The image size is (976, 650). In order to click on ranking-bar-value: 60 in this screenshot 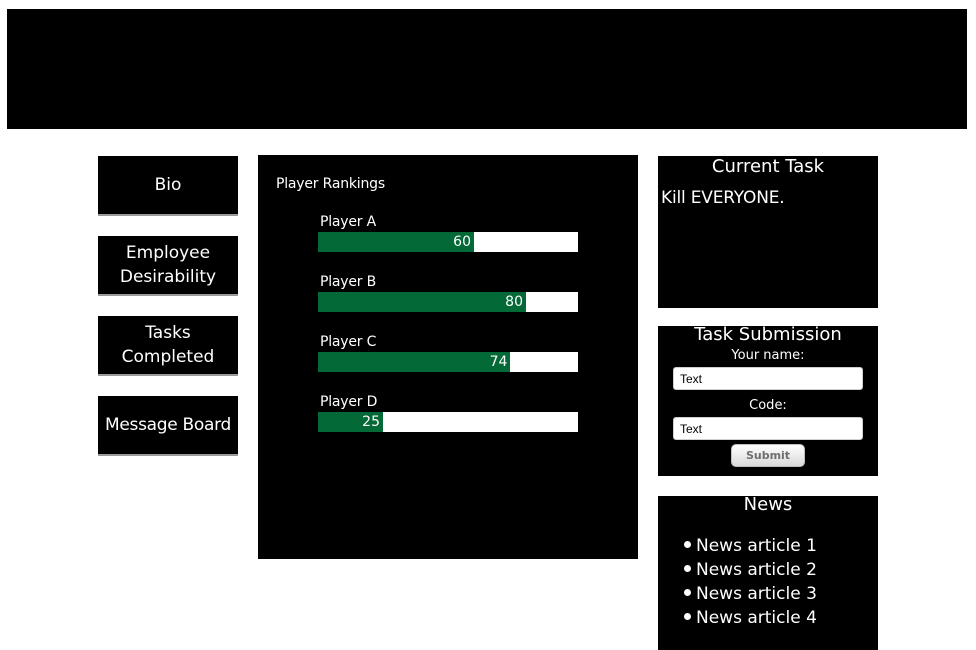, I will do `click(462, 242)`.